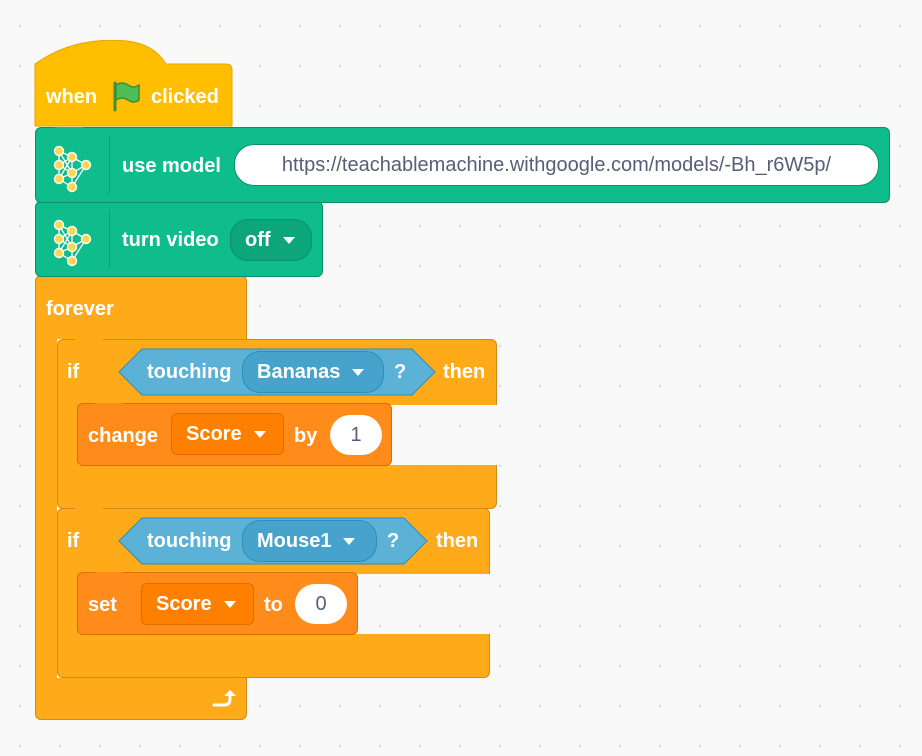  Describe the element at coordinates (80, 309) in the screenshot. I see `forever-label: forever` at that location.